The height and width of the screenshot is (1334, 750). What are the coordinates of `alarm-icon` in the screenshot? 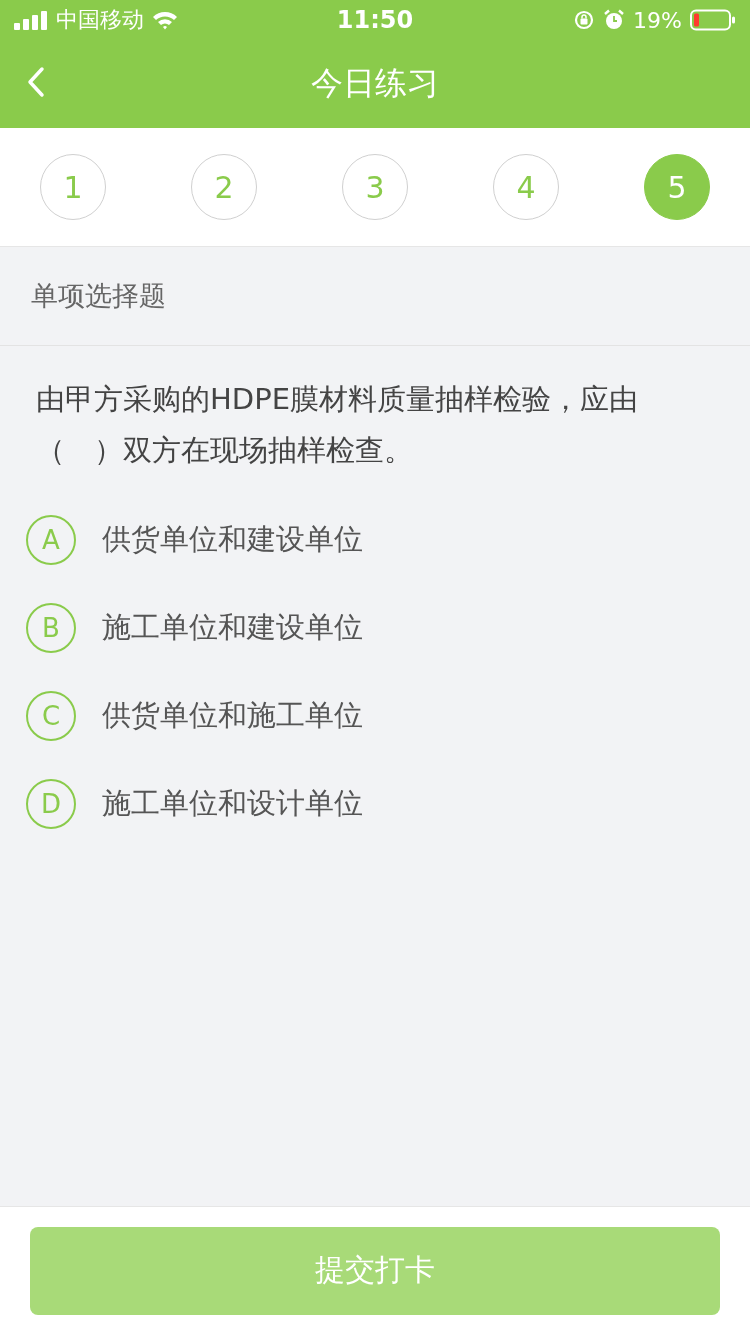 It's located at (614, 20).